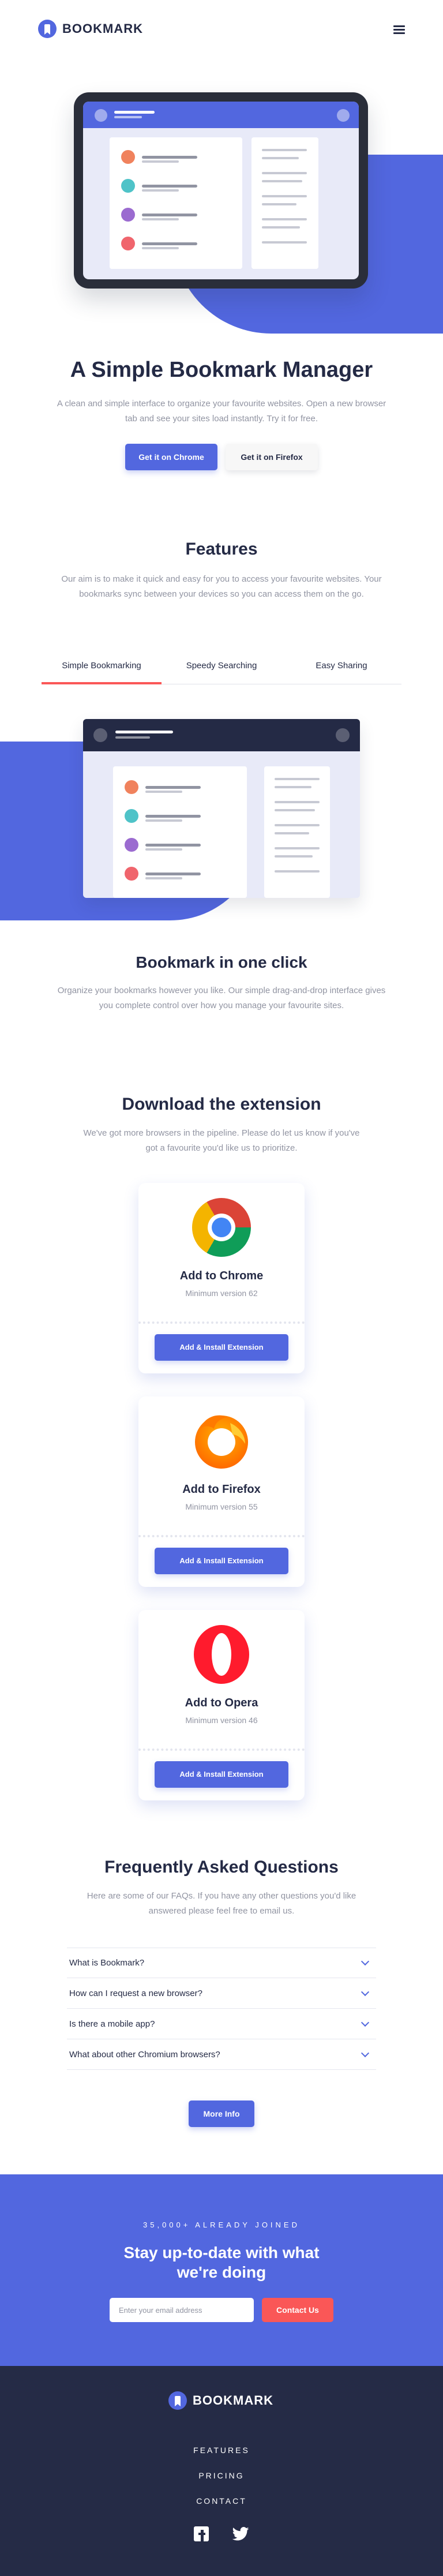 The image size is (443, 2576). I want to click on hero-tablet-illustration, so click(221, 190).